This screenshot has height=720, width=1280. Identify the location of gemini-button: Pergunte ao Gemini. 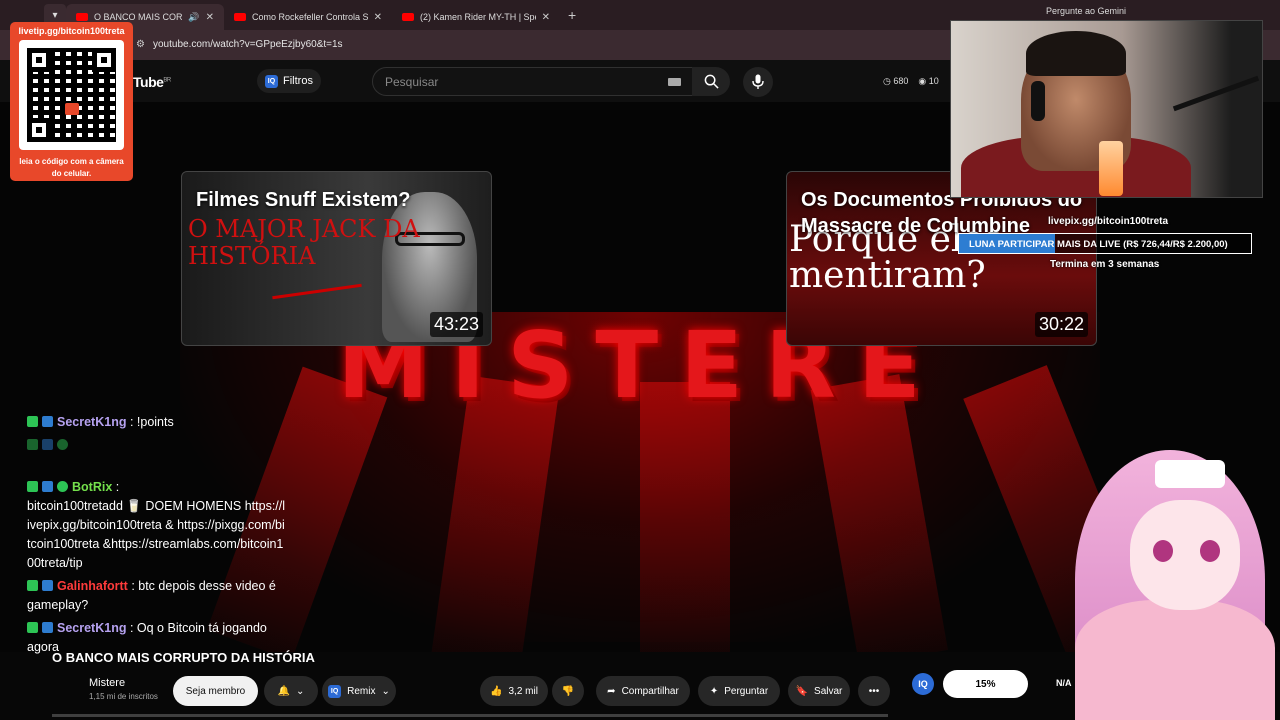
(1086, 11).